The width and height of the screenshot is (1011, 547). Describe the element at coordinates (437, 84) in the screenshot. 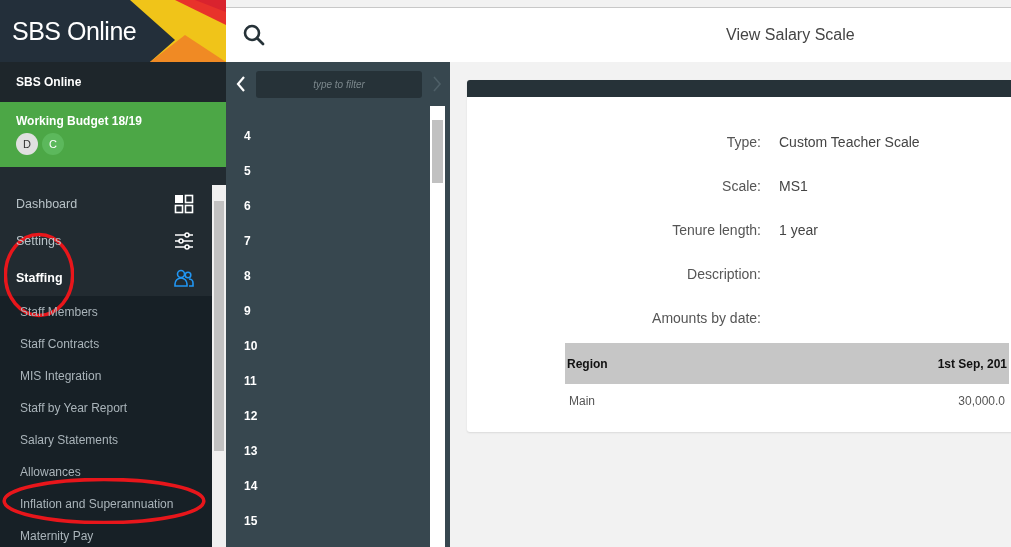

I see `chevron-right-icon` at that location.